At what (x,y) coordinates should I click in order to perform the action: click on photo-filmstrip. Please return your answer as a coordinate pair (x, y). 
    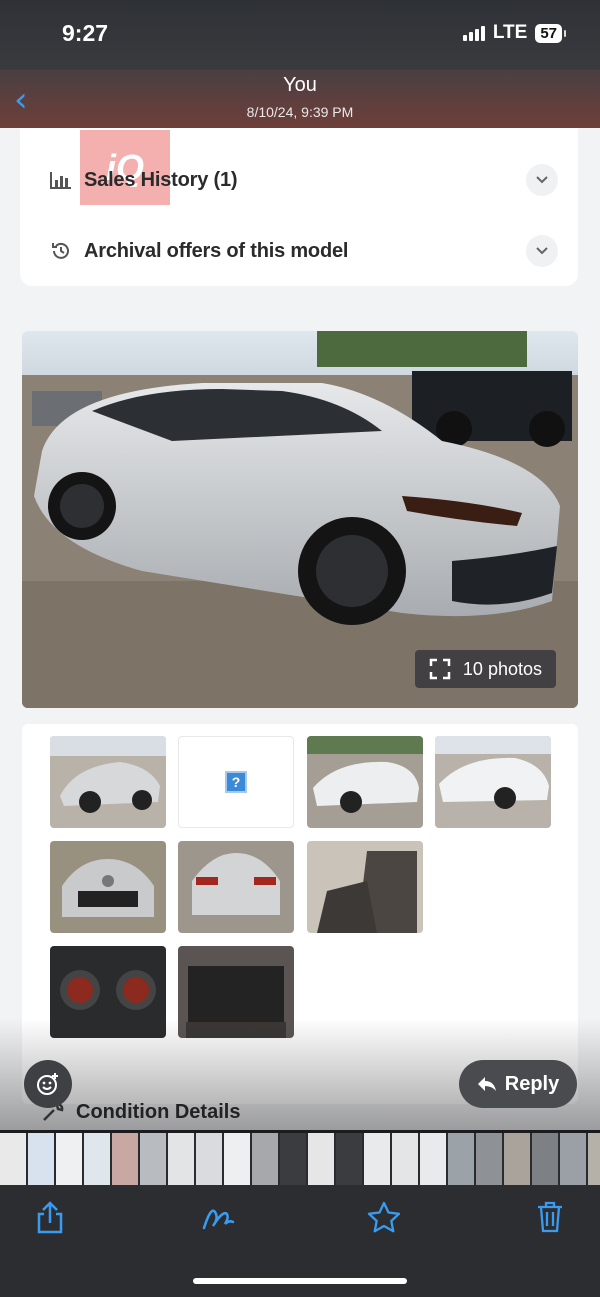
    Looking at the image, I should click on (300, 1159).